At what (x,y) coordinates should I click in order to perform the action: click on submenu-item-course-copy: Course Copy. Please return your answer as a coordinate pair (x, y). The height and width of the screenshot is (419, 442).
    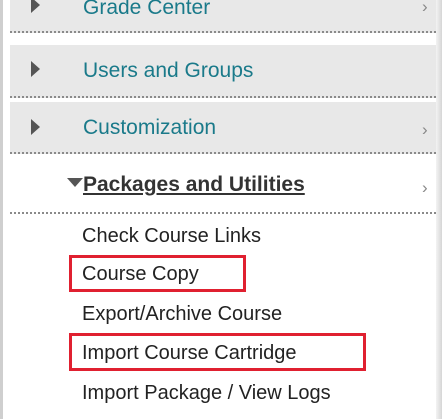
    Looking at the image, I should click on (140, 274).